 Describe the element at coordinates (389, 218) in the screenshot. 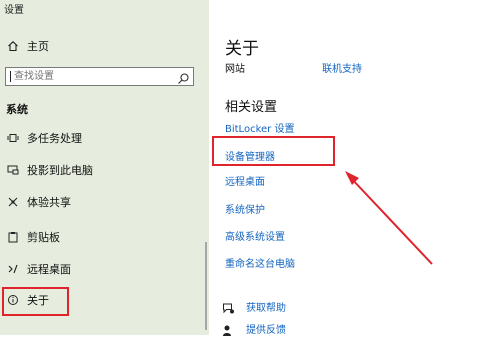

I see `annotation-arrow` at that location.